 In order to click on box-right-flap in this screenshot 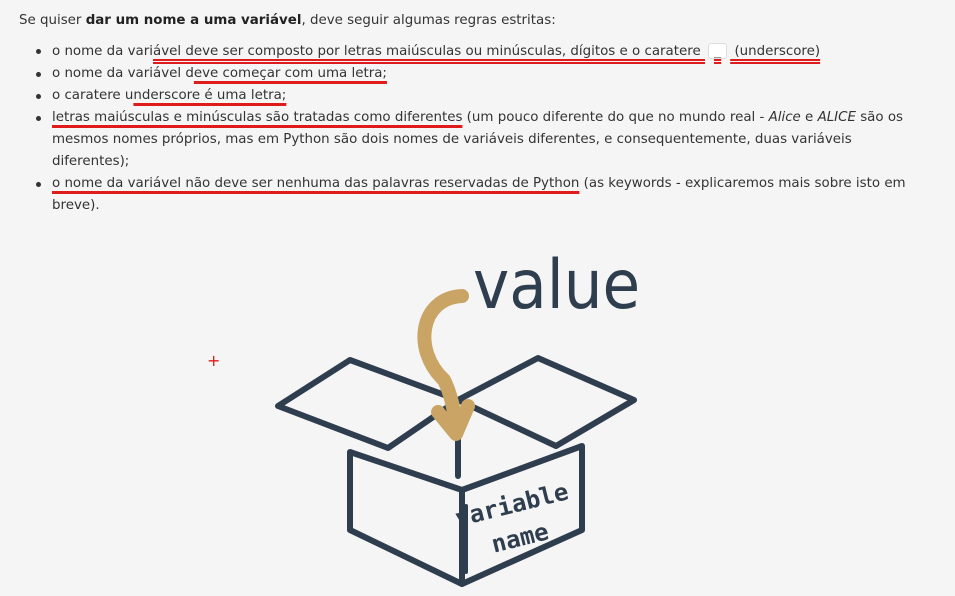, I will do `click(546, 402)`.